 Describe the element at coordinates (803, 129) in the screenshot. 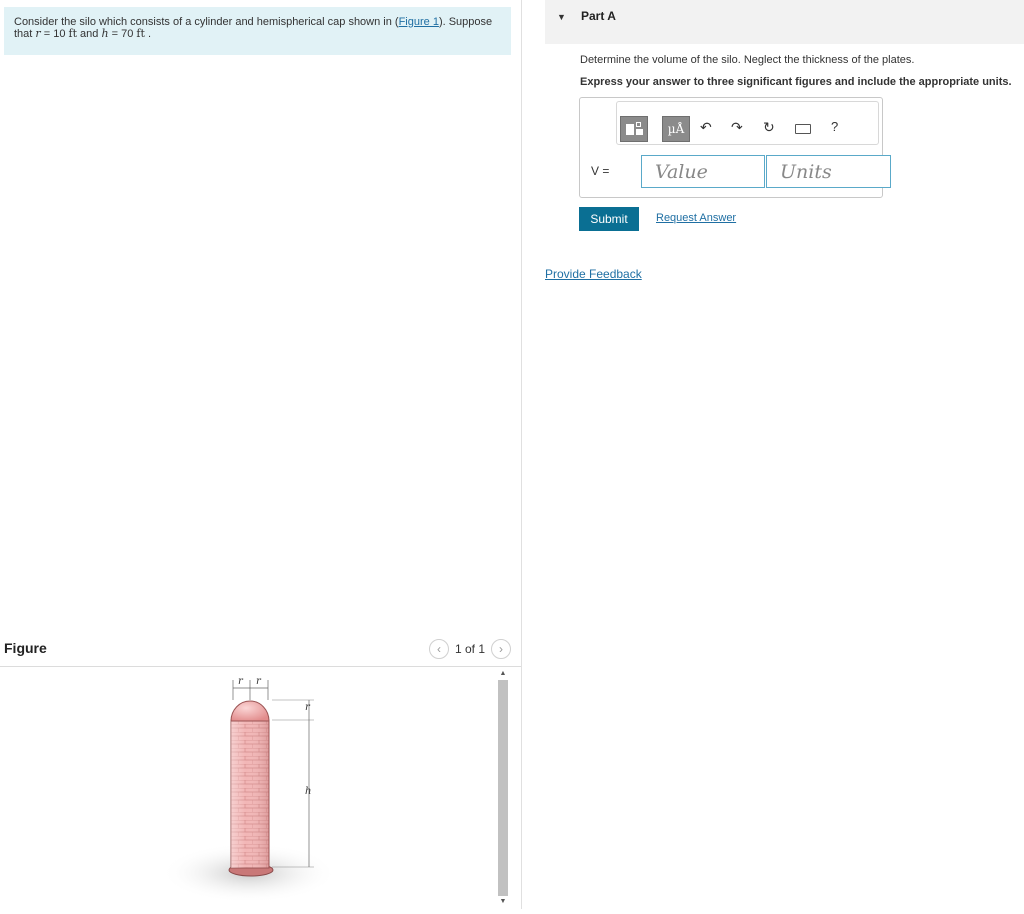

I see `keyboard-icon` at that location.